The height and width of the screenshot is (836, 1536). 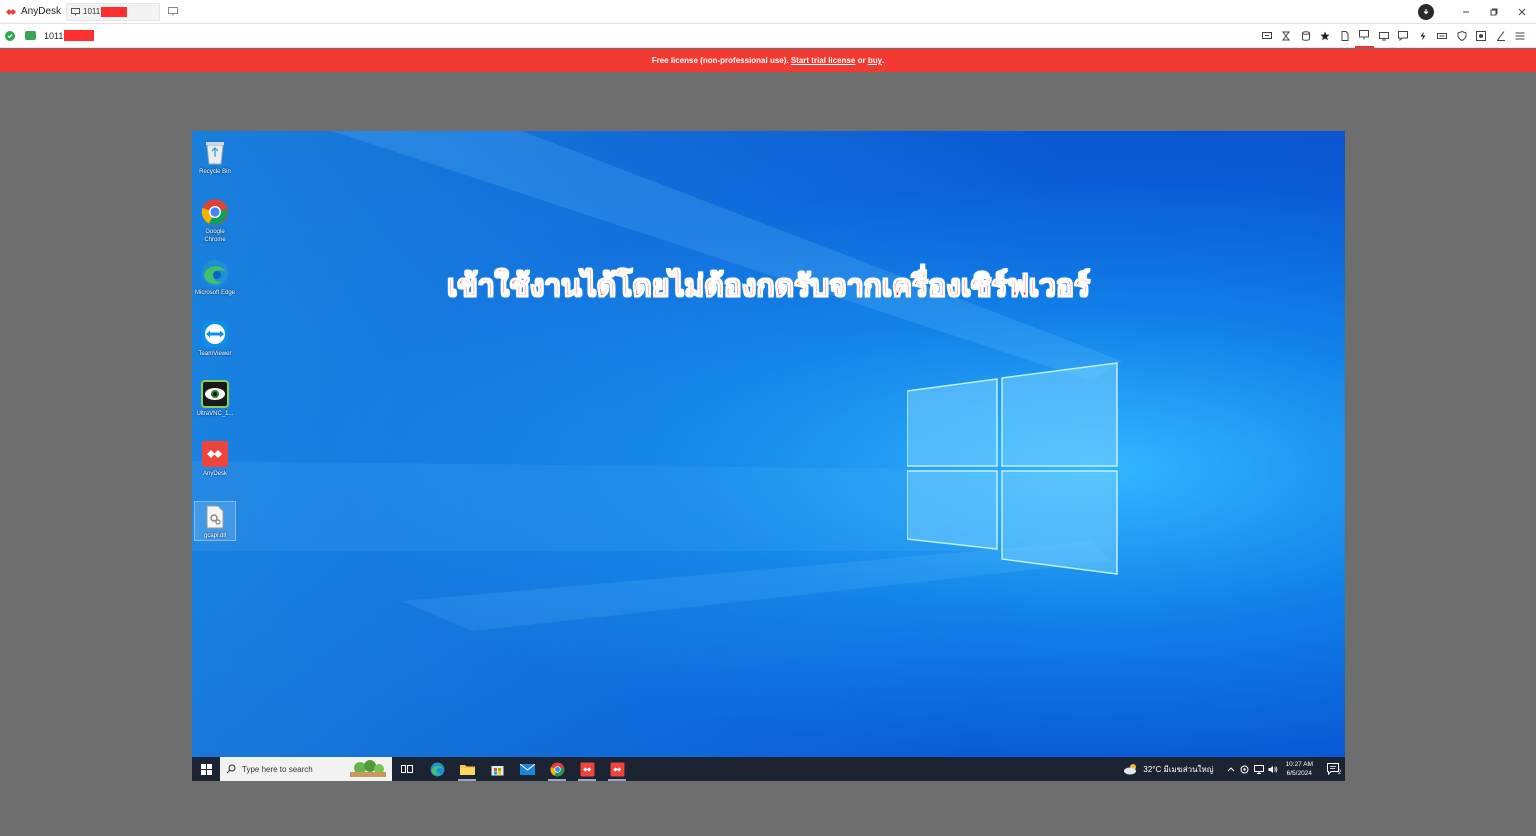 I want to click on wait-button, so click(x=1287, y=36).